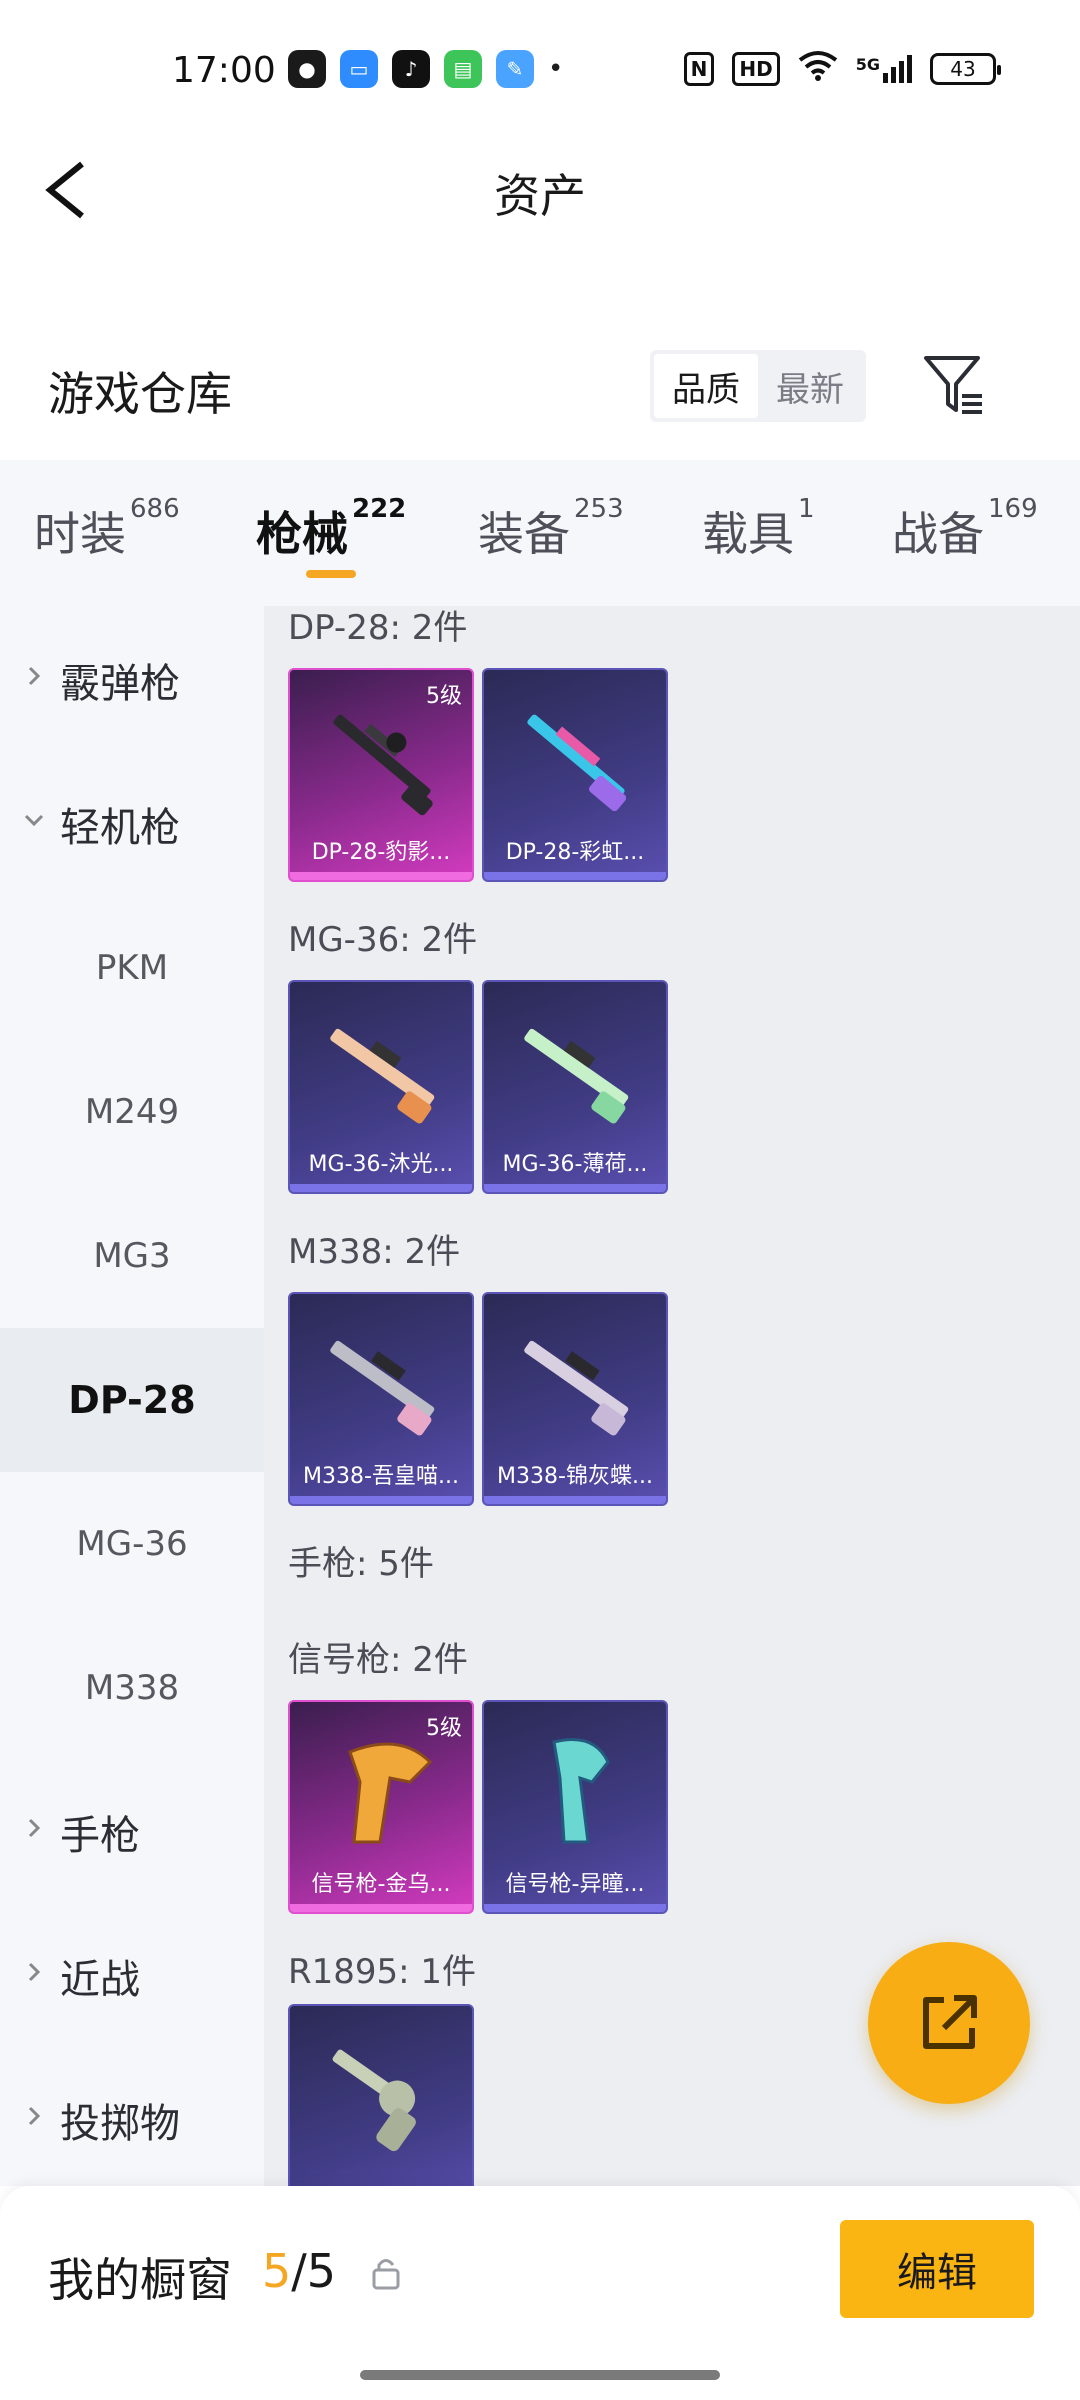 The height and width of the screenshot is (2400, 1080). Describe the element at coordinates (748, 534) in the screenshot. I see `tab-label: 载具` at that location.